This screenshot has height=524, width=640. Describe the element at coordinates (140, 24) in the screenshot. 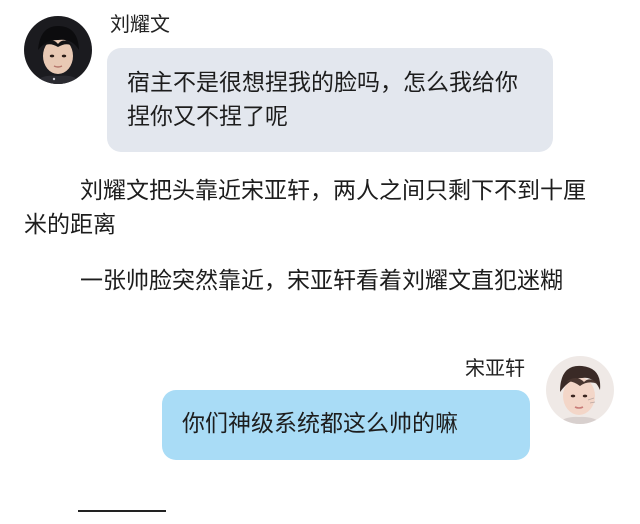

I see `sender-name: 刘耀文` at that location.